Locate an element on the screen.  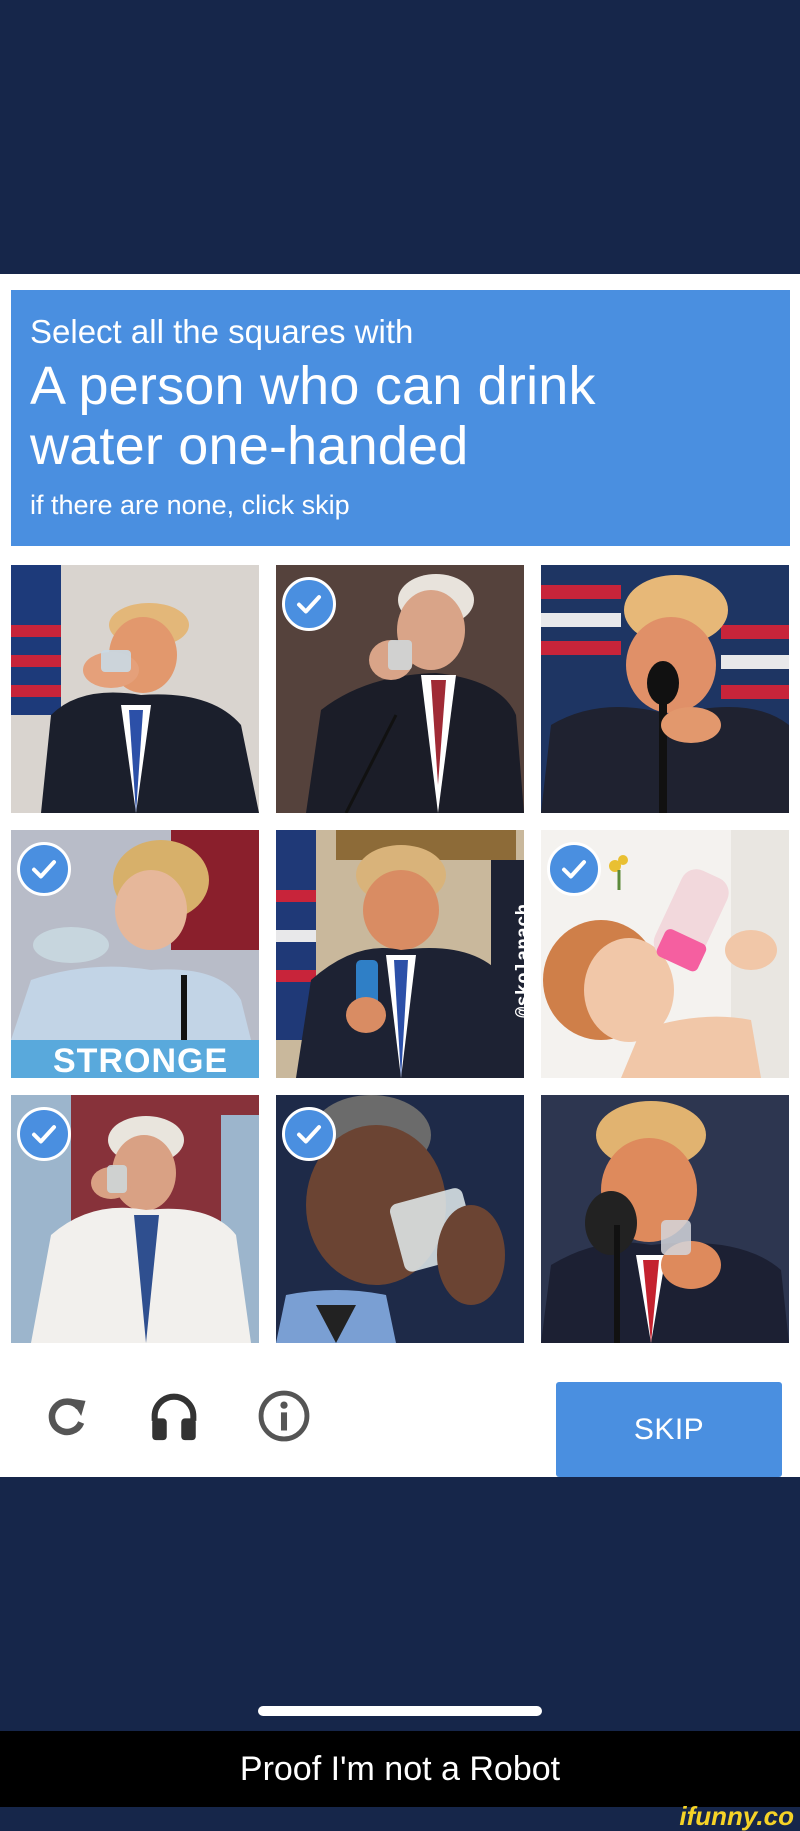
info-button is located at coordinates (284, 1416).